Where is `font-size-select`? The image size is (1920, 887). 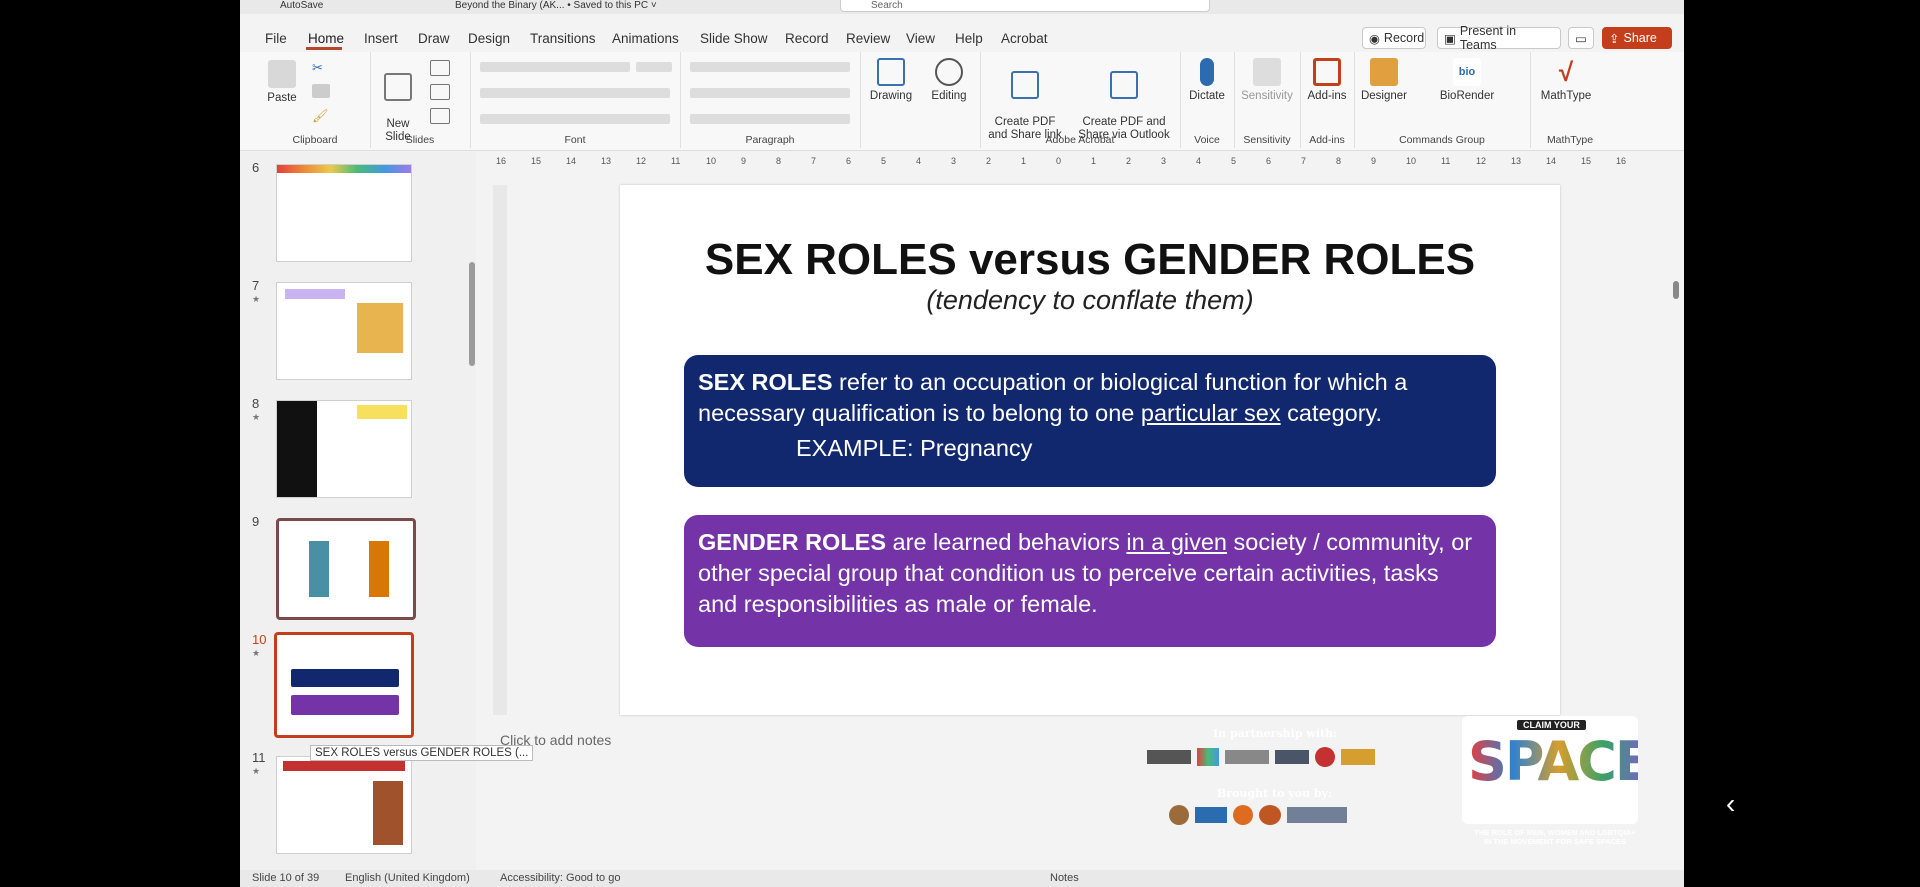
font-size-select is located at coordinates (654, 67).